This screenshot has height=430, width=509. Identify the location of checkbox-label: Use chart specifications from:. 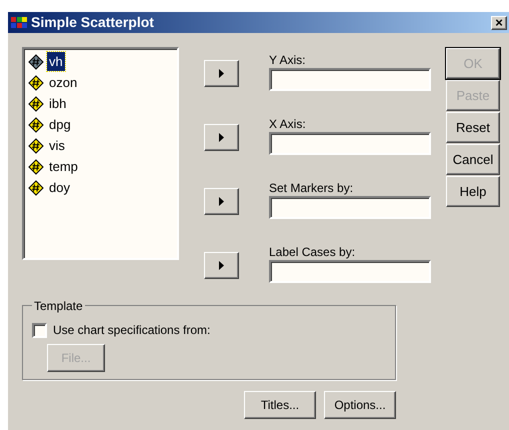
(131, 330).